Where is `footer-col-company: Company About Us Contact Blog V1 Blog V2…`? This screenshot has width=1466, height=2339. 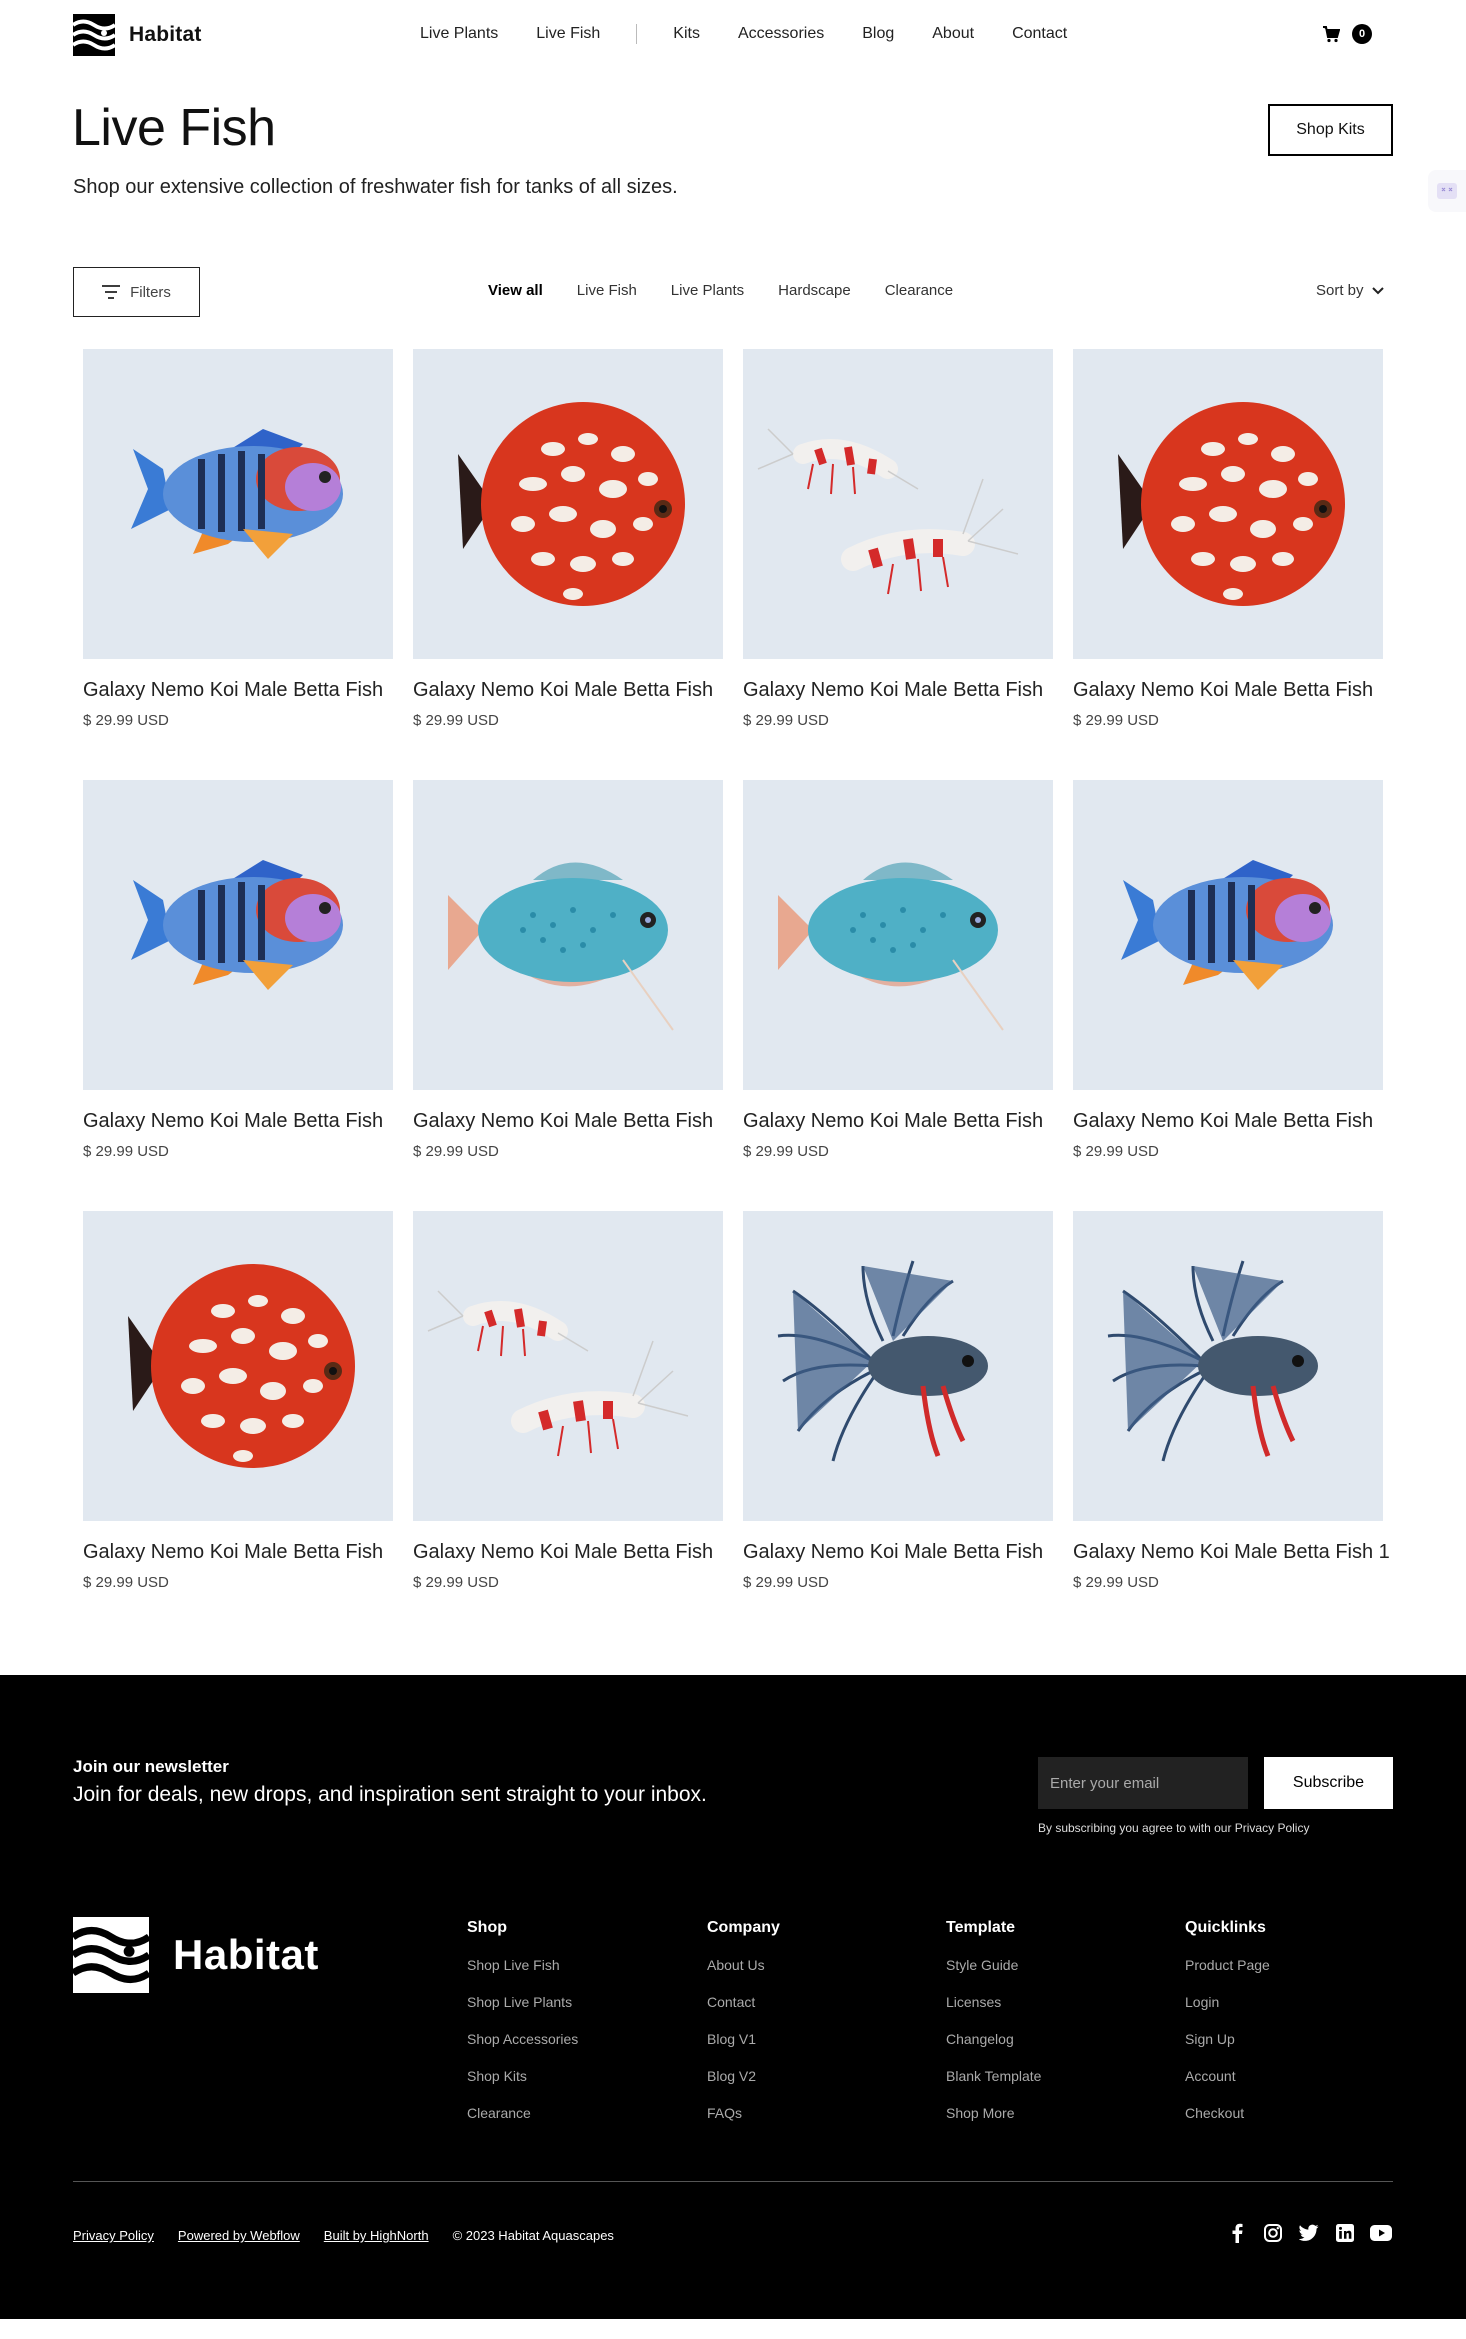 footer-col-company: Company About Us Contact Blog V1 Blog V2… is located at coordinates (743, 2030).